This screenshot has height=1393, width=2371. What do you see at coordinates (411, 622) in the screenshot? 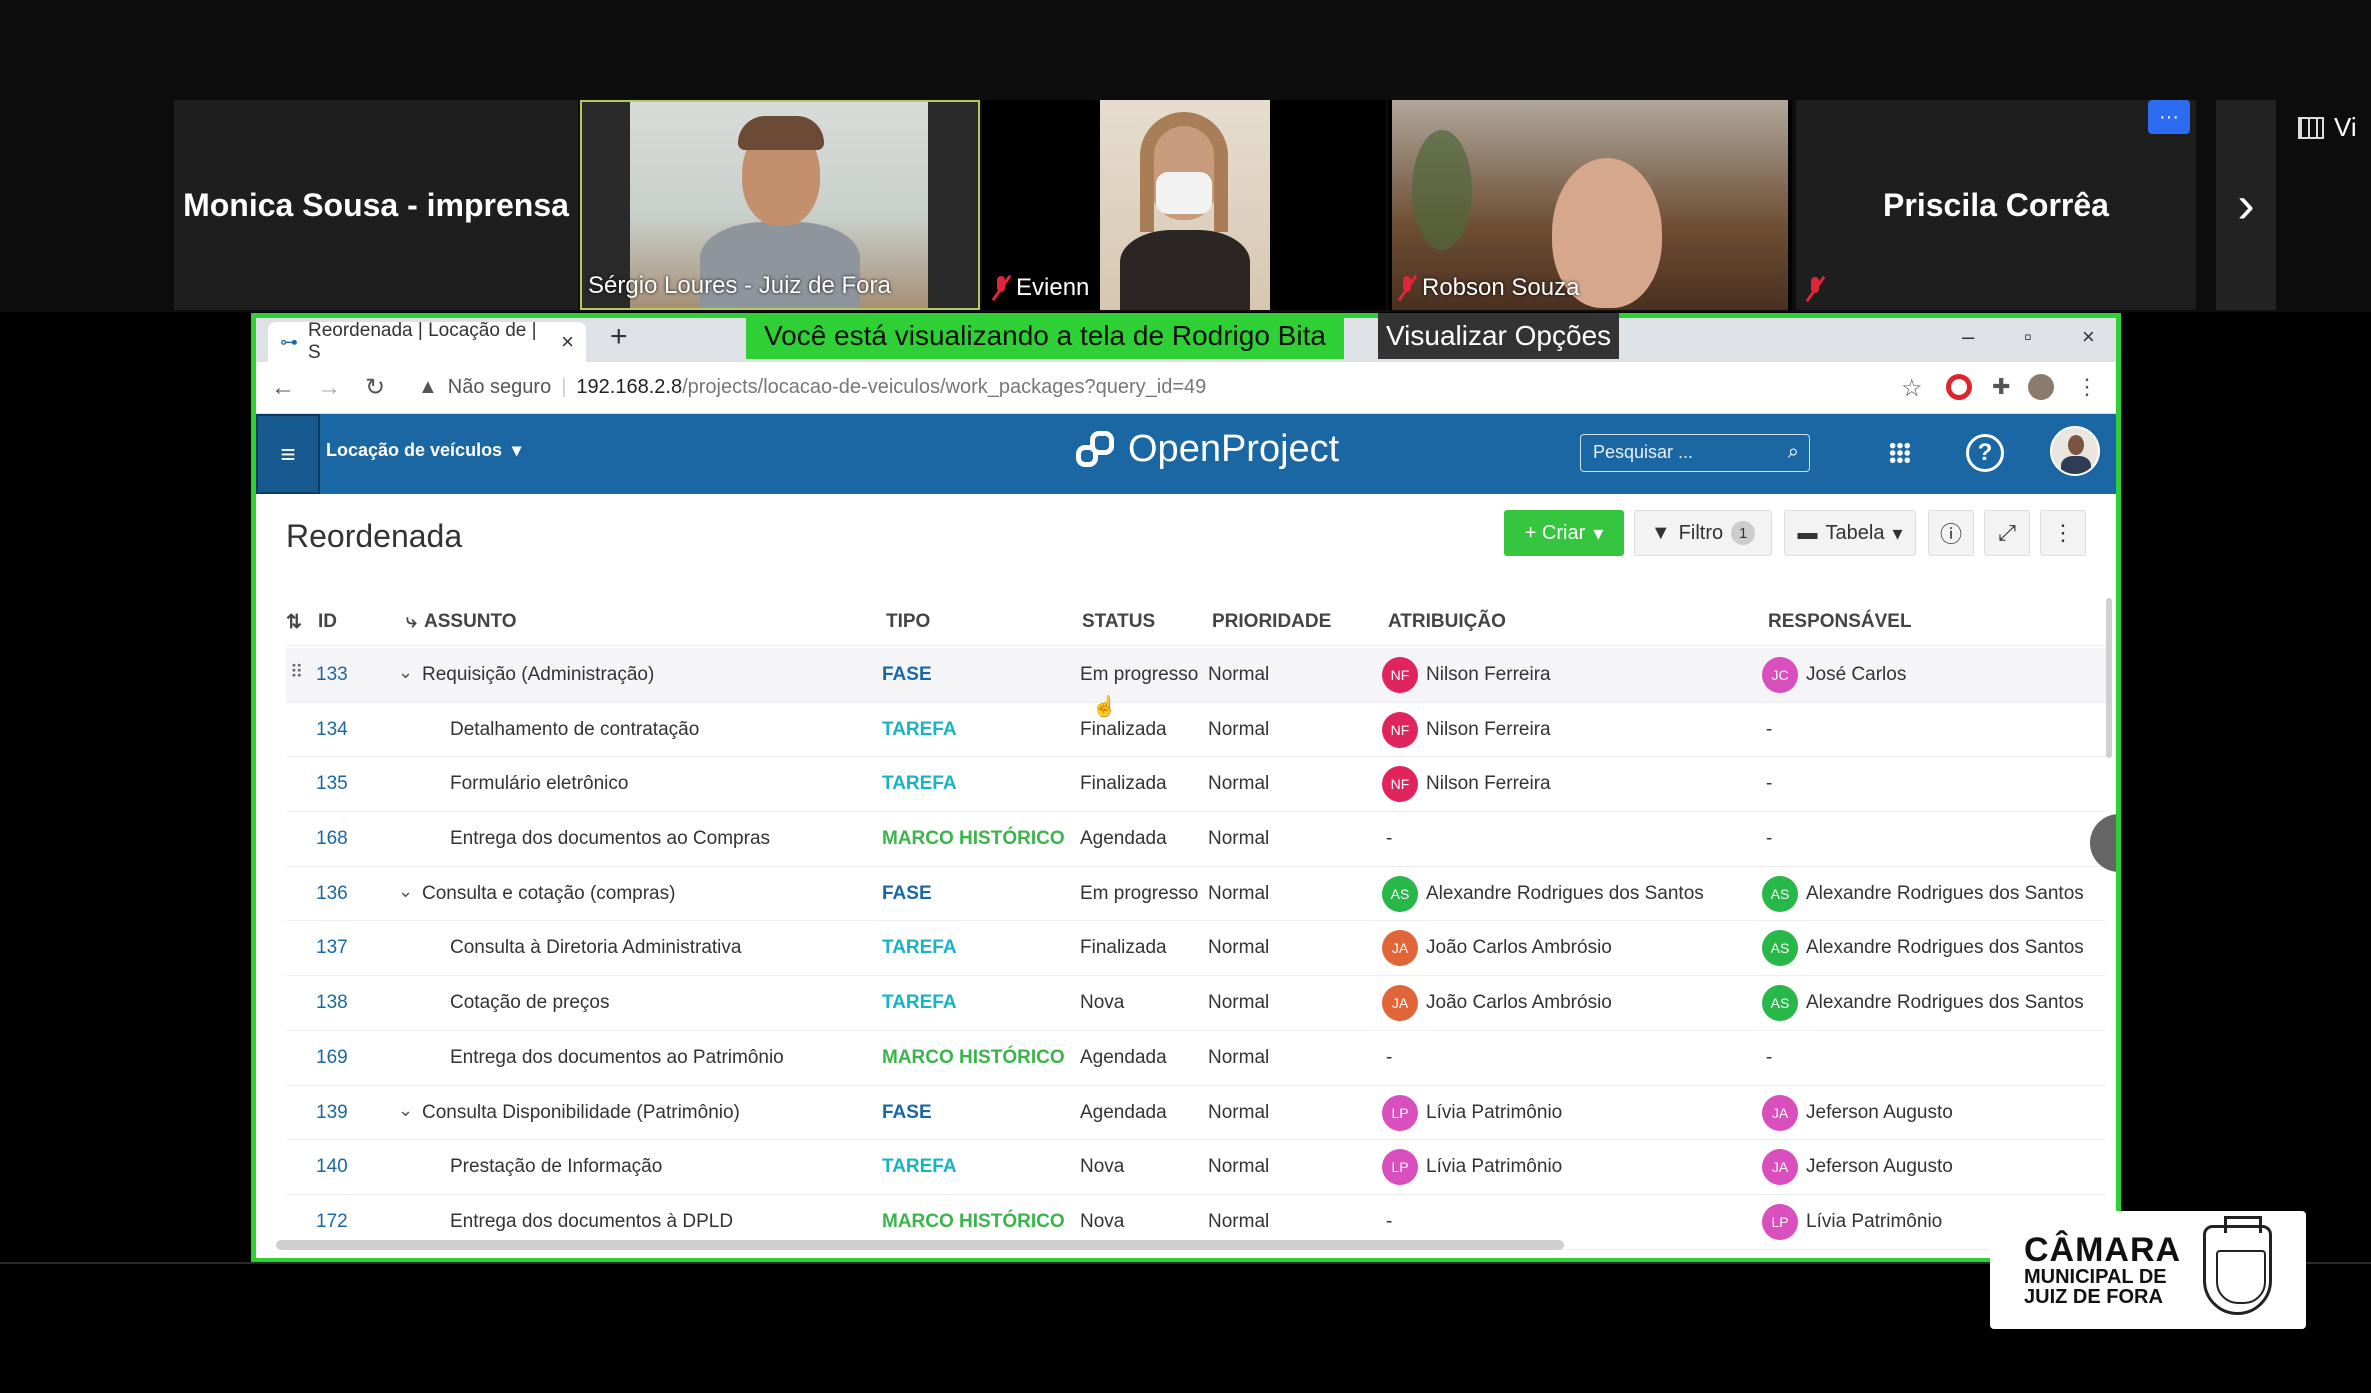
I see `hierarchy-icon: ⤷` at bounding box center [411, 622].